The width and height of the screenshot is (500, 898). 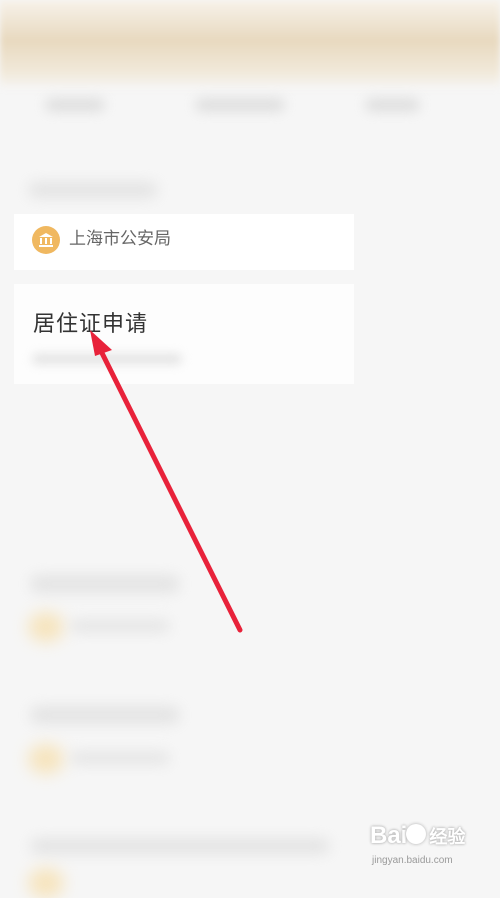 What do you see at coordinates (416, 834) in the screenshot?
I see `paw-icon` at bounding box center [416, 834].